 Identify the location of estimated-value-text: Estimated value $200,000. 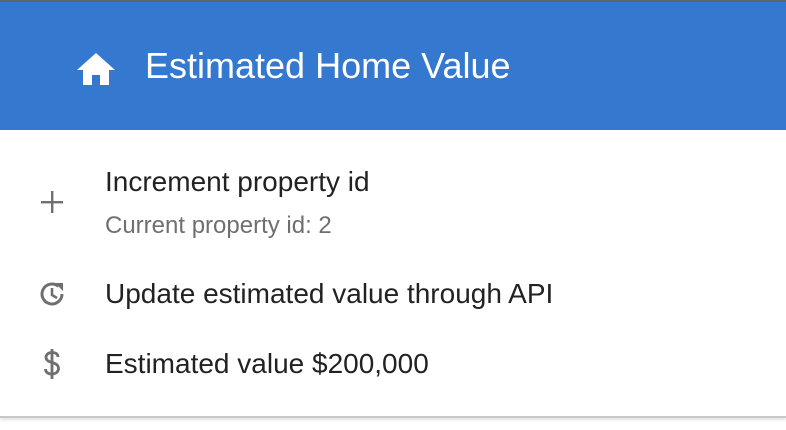
(267, 363).